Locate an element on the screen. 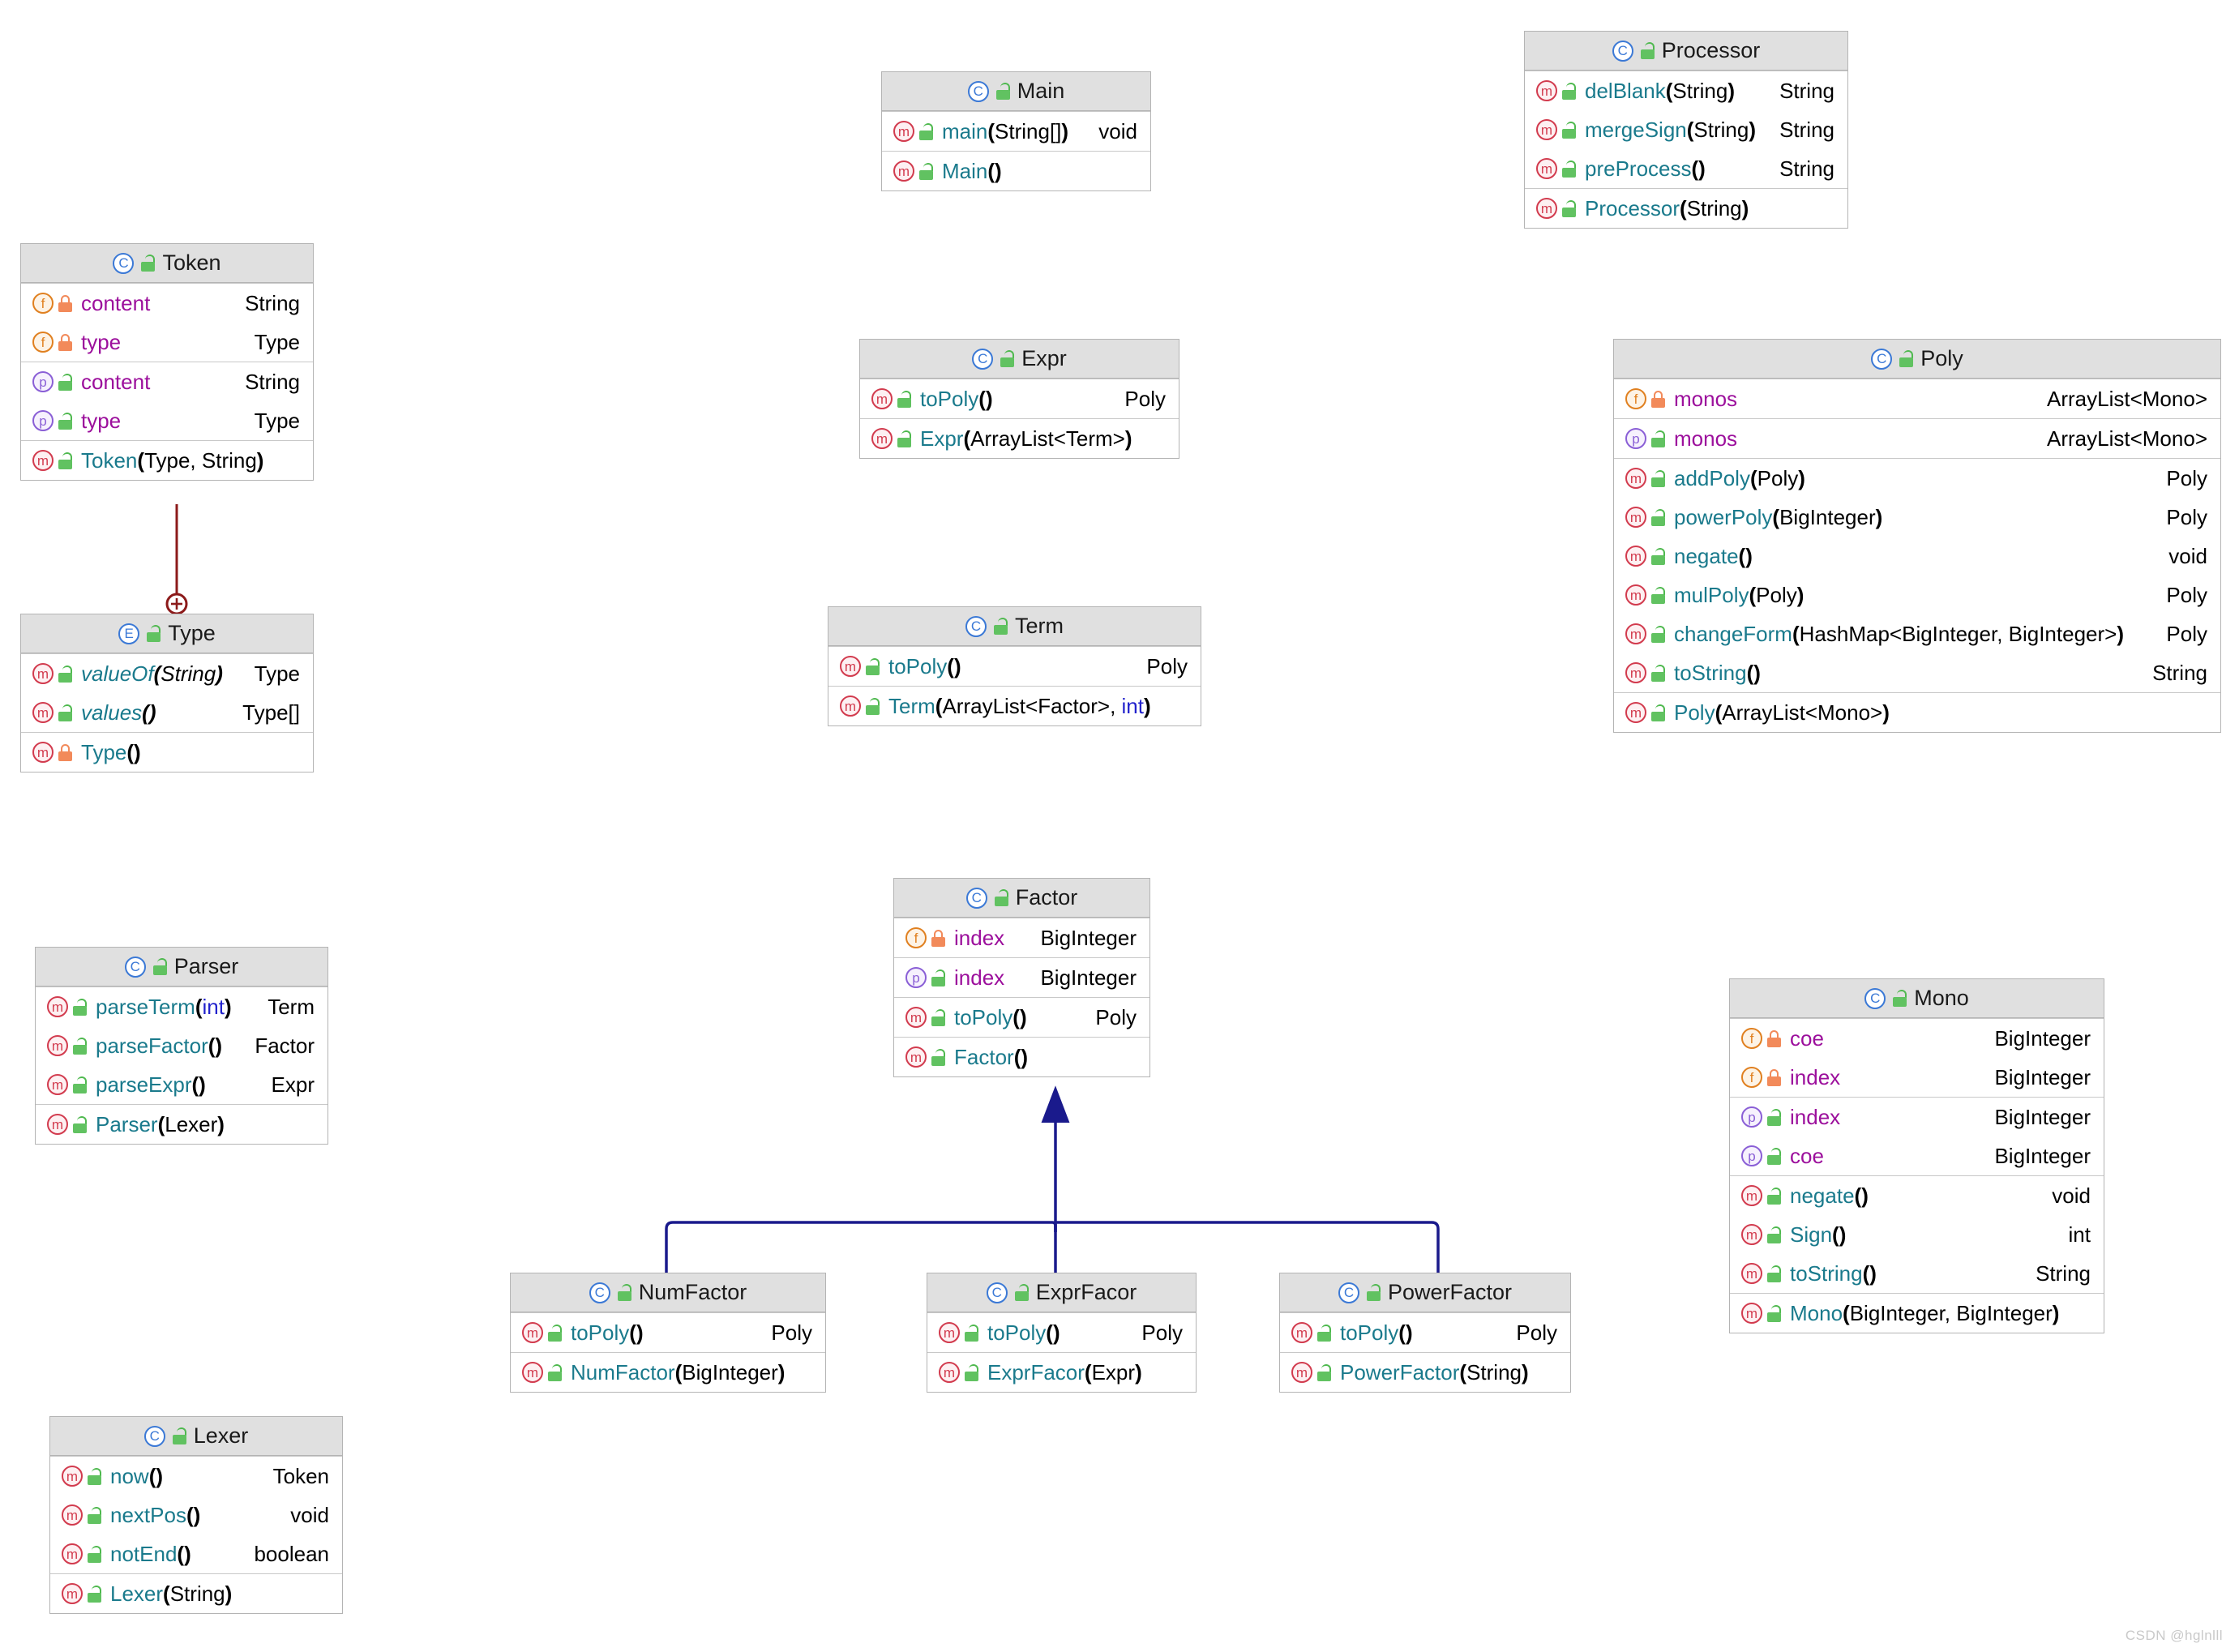 This screenshot has width=2239, height=1652. class-box-expr: C Expr m toPoly() Poly m Expr(ArrayList<Term>) is located at coordinates (1019, 399).